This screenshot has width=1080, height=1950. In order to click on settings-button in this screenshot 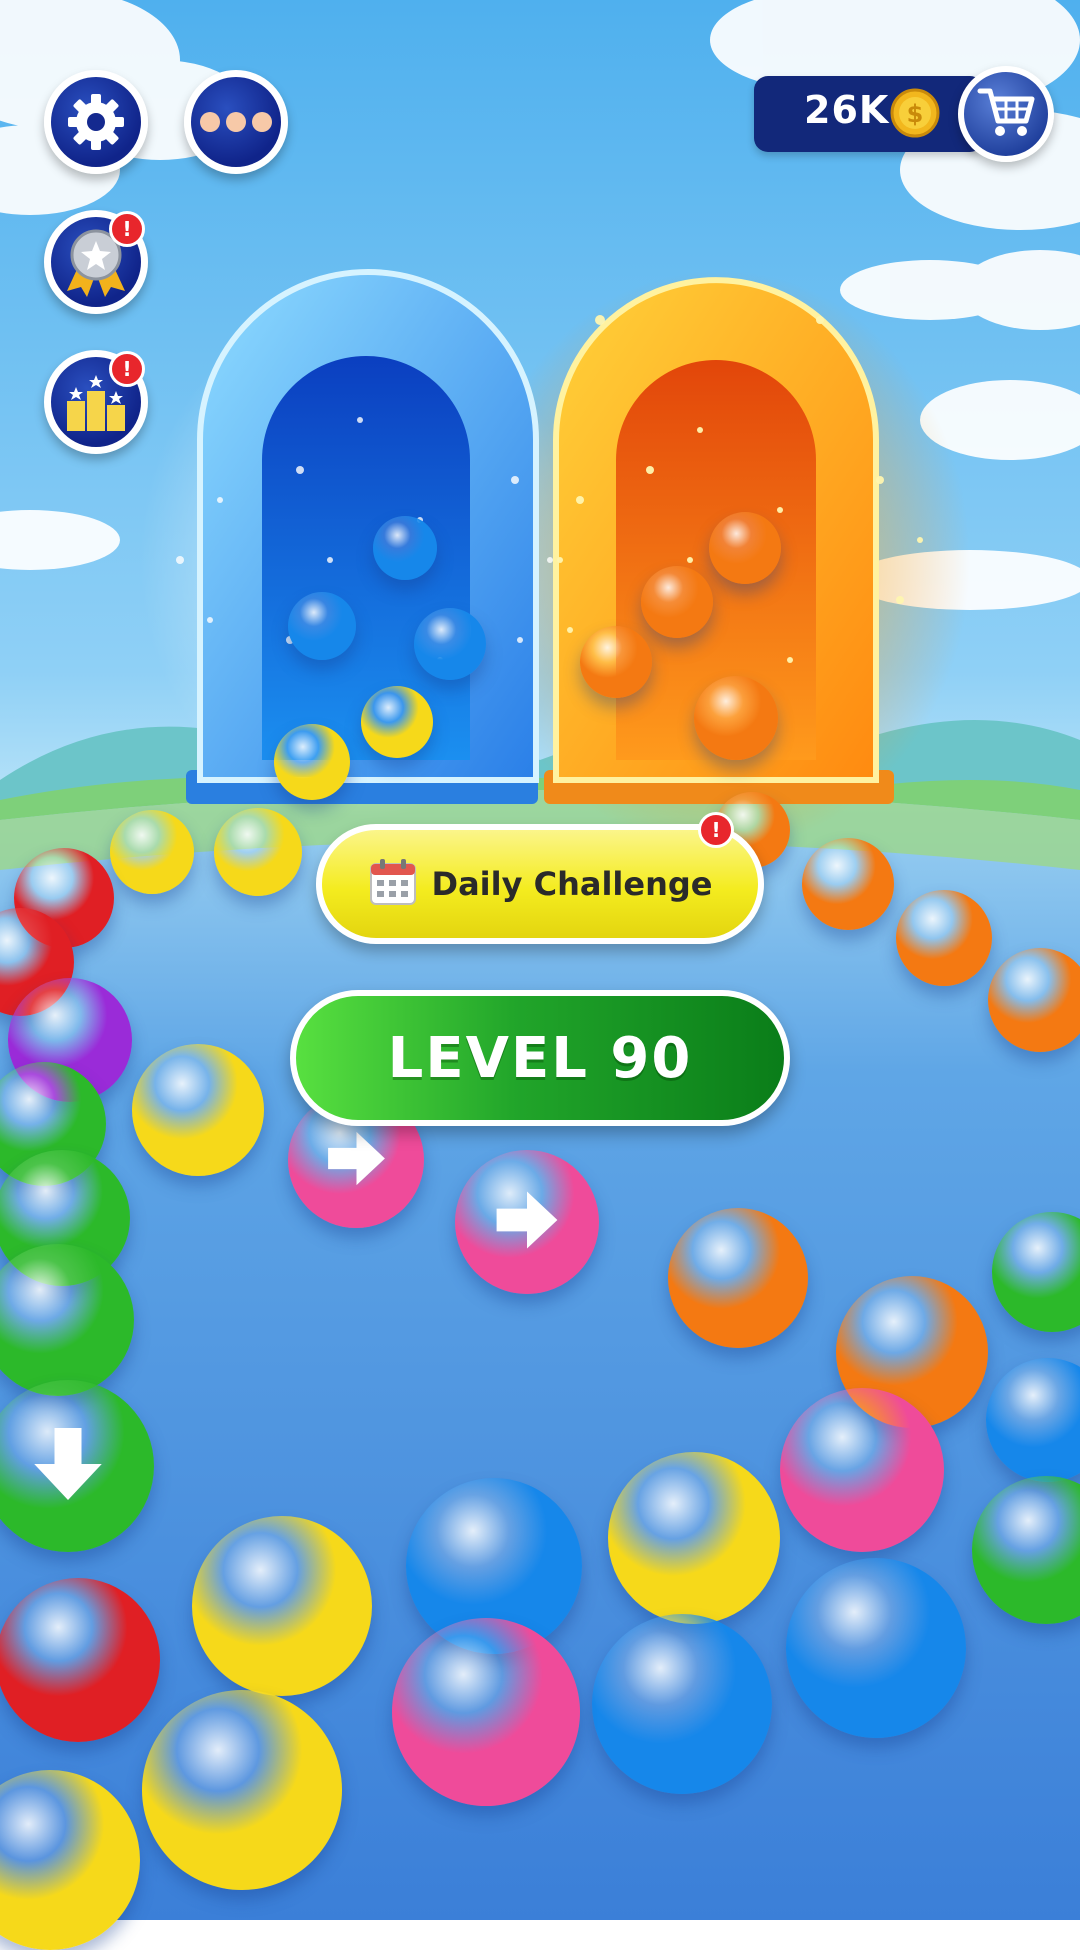, I will do `click(96, 122)`.